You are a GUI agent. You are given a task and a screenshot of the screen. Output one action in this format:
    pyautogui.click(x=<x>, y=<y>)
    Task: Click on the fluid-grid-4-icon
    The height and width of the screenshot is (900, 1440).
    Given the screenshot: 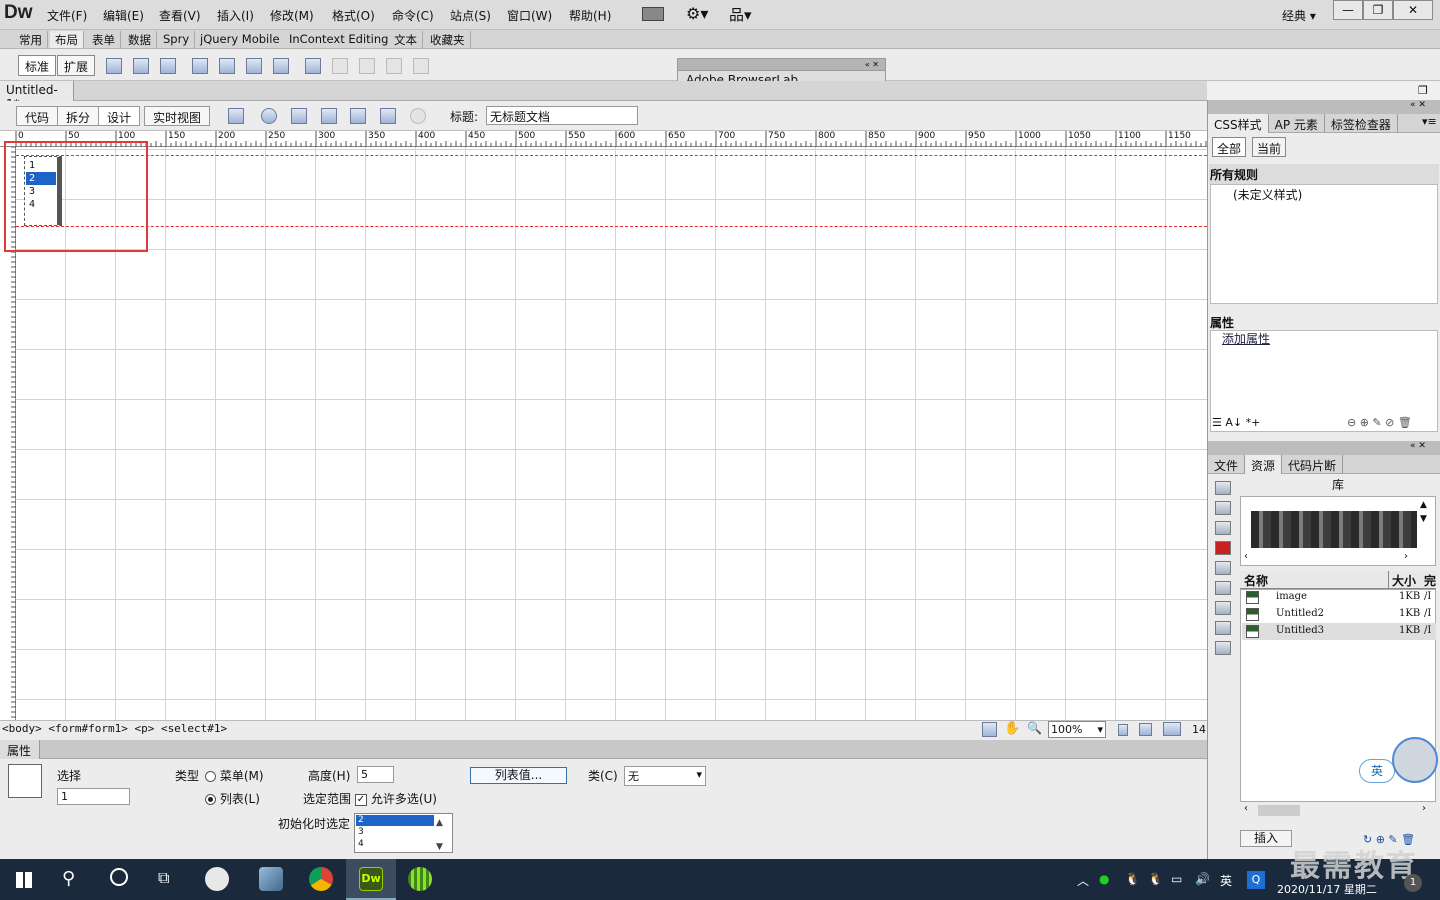 What is the action you would take?
    pyautogui.click(x=281, y=66)
    